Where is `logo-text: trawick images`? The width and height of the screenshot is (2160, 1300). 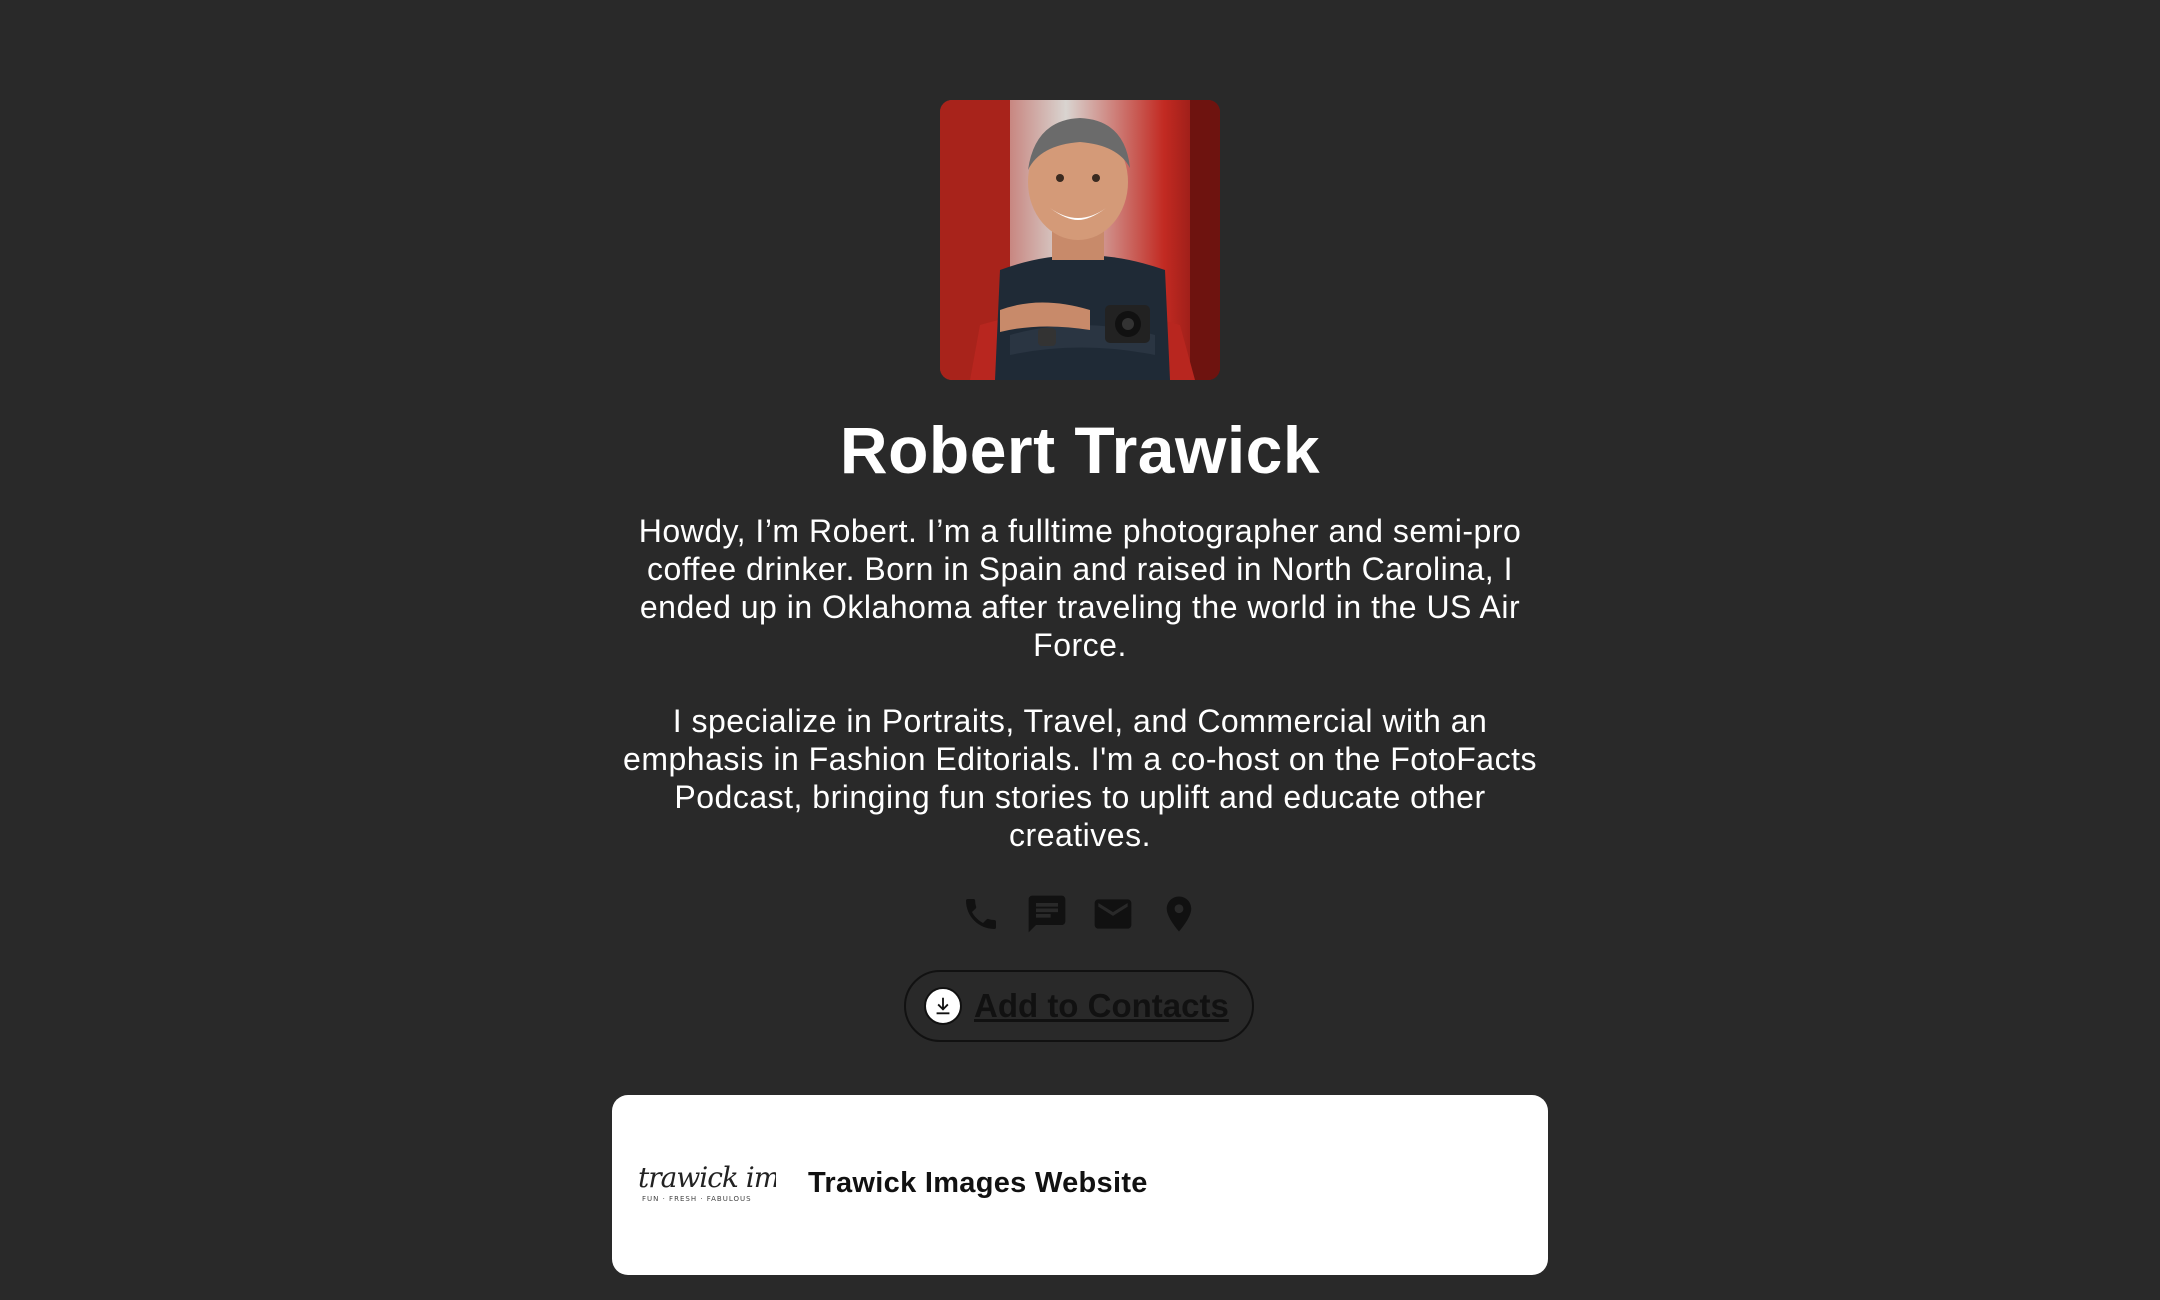
logo-text: trawick images is located at coordinates (707, 1177).